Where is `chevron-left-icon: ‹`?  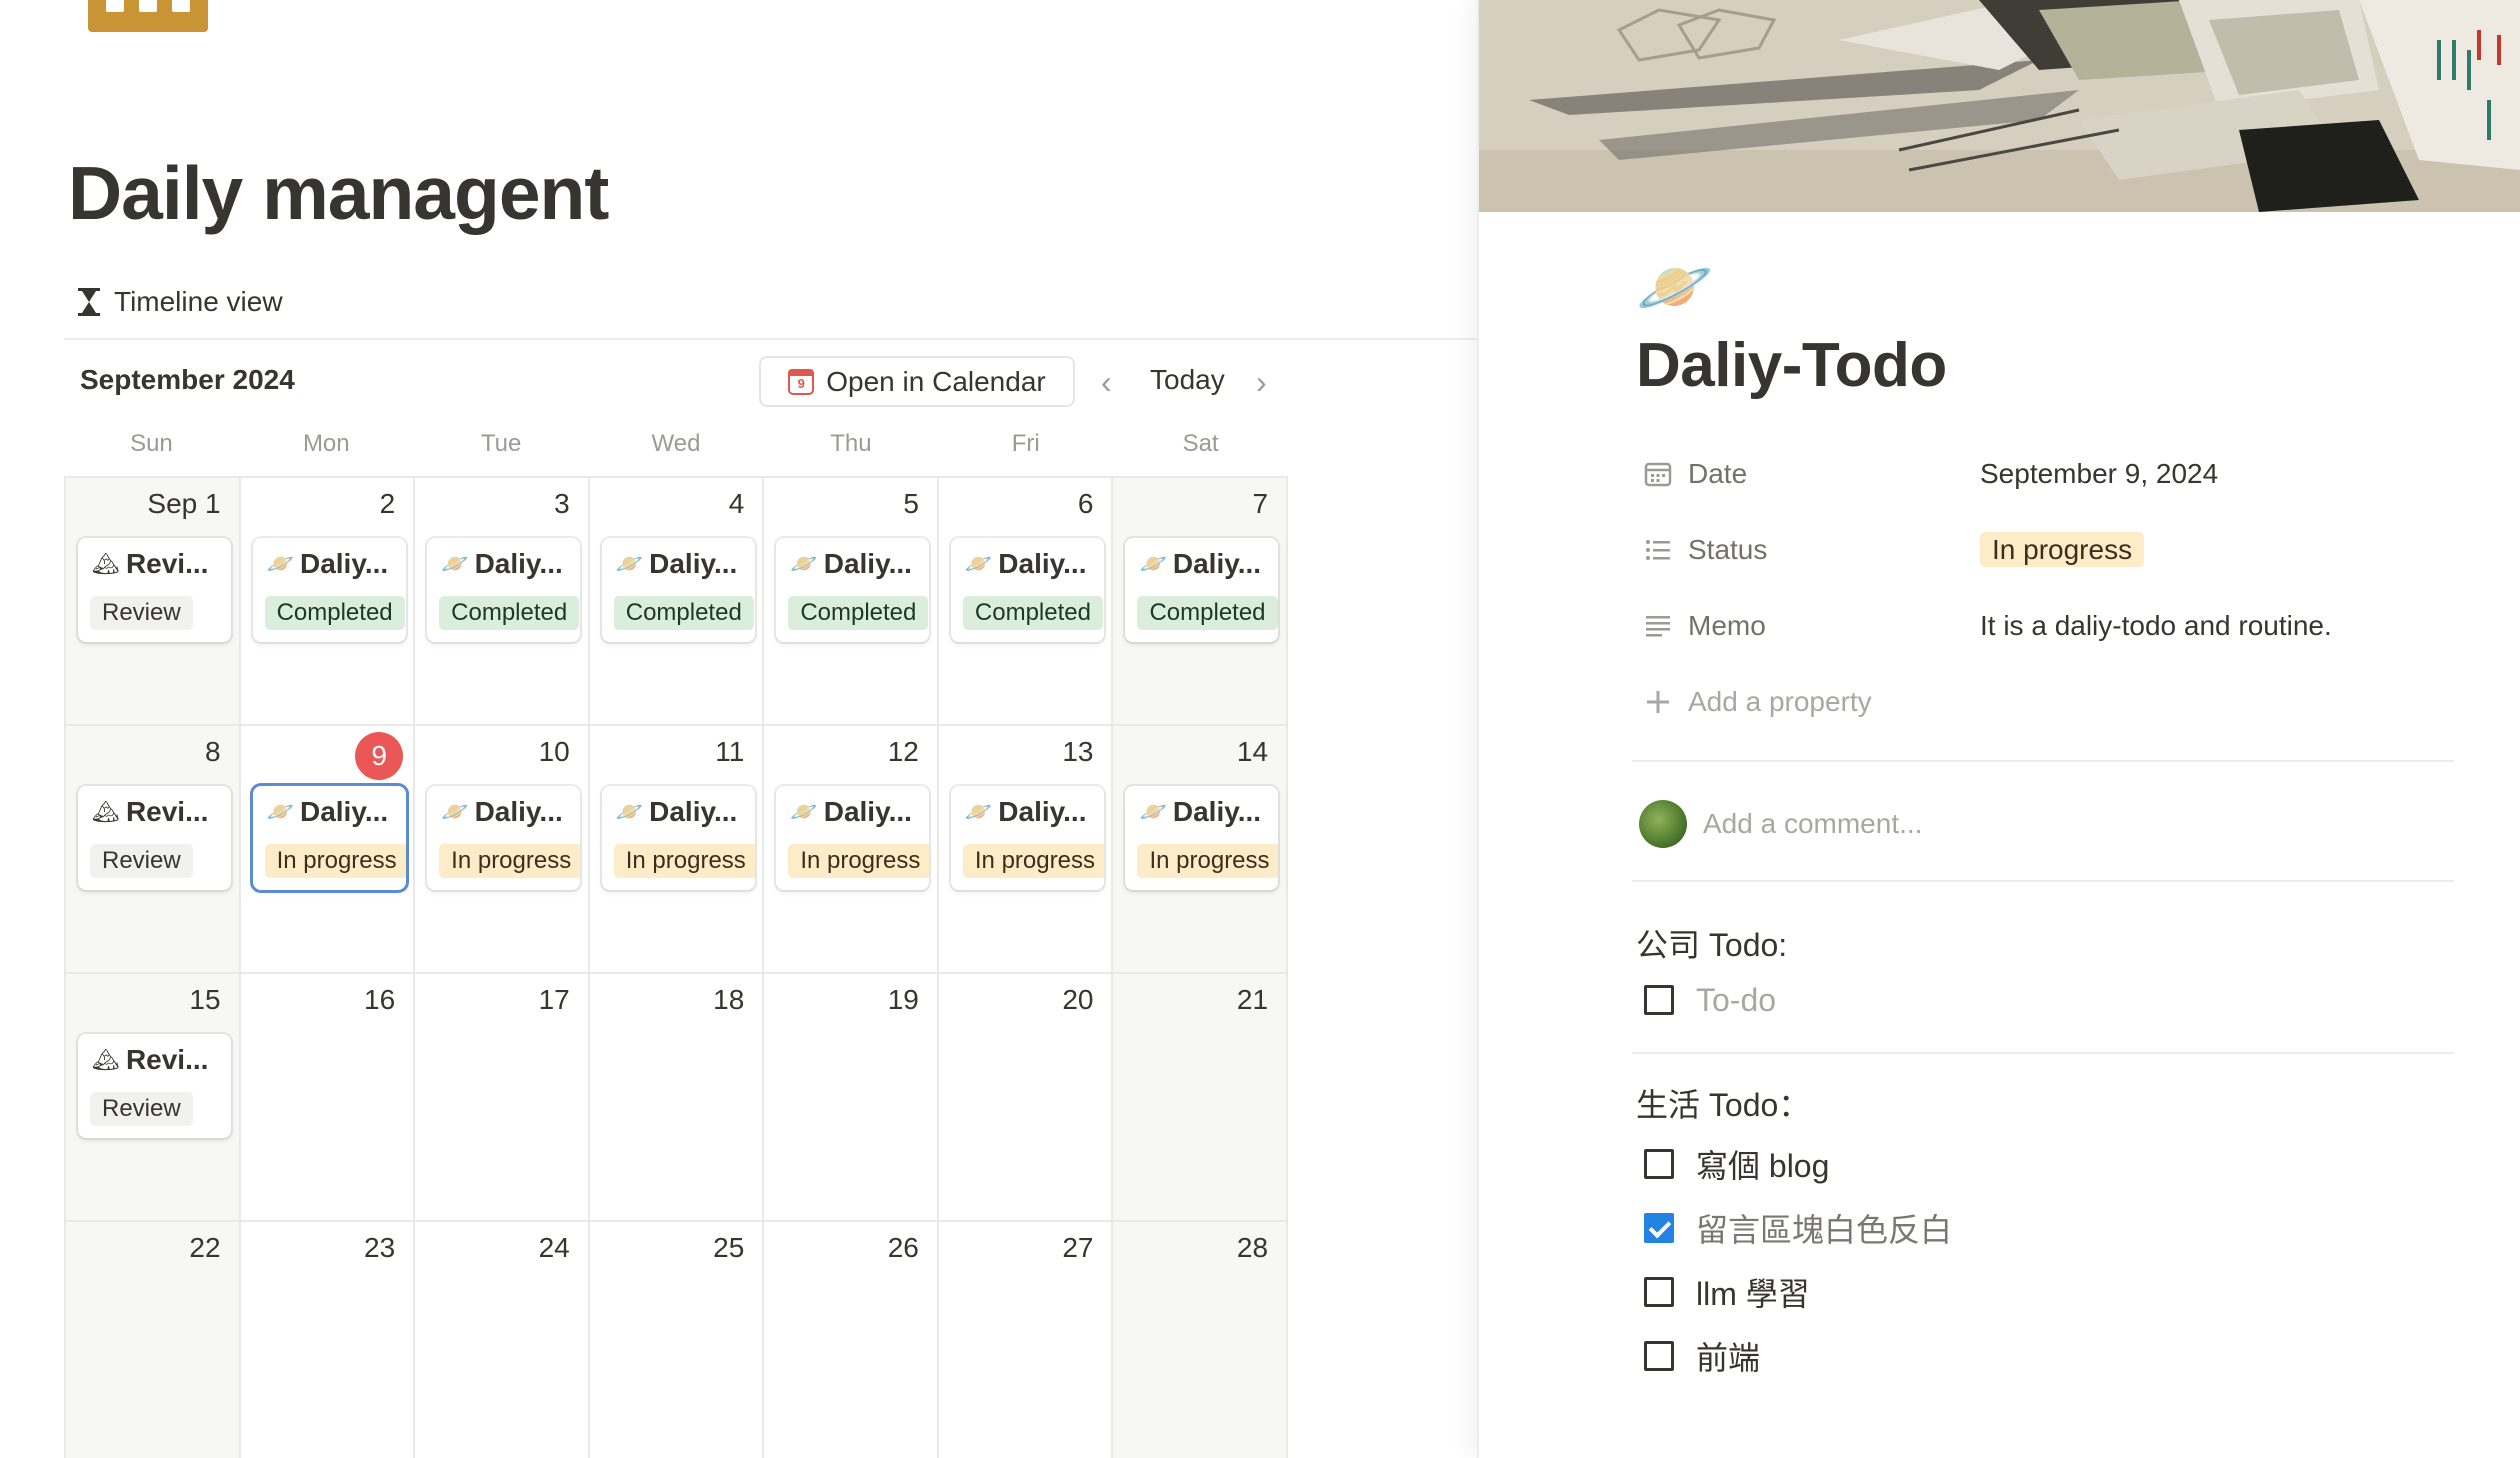
chevron-left-icon: ‹ is located at coordinates (1106, 382).